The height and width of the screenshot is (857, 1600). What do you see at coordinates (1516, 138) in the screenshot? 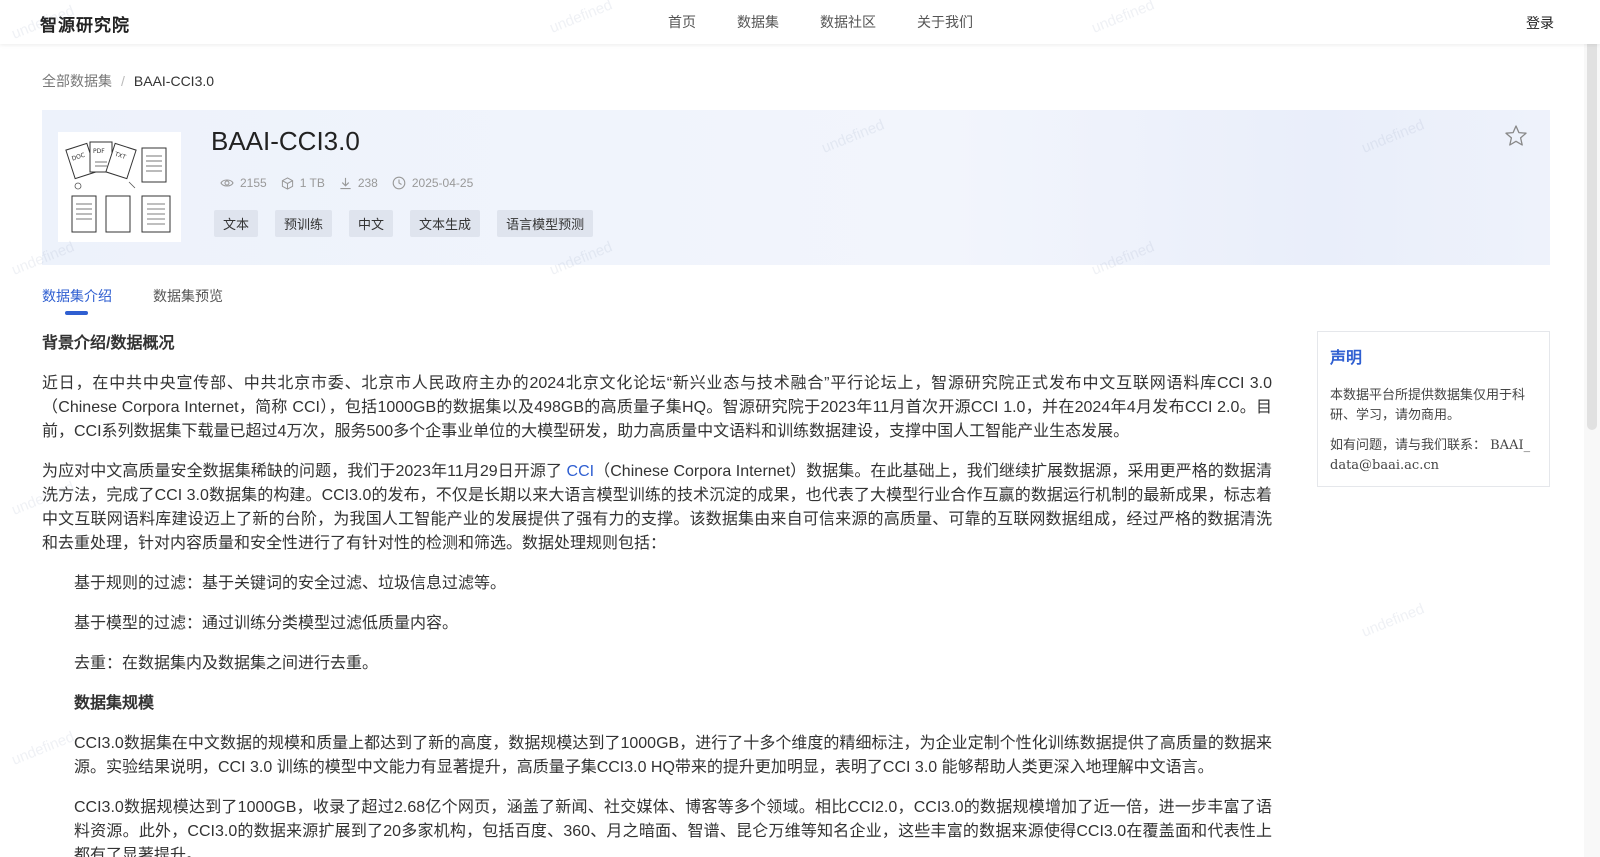
I see `favorite-star-icon` at bounding box center [1516, 138].